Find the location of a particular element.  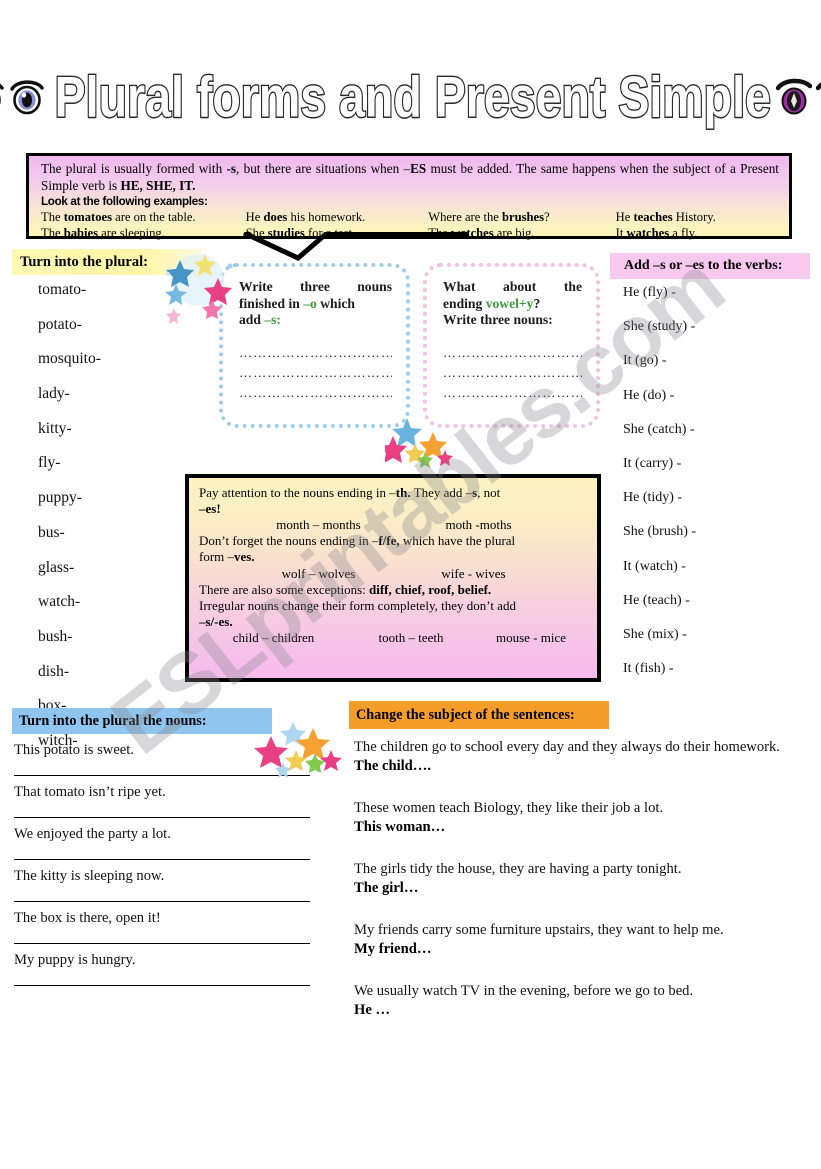

list-item: That tomato isn’t ripe yet. is located at coordinates (164, 801).